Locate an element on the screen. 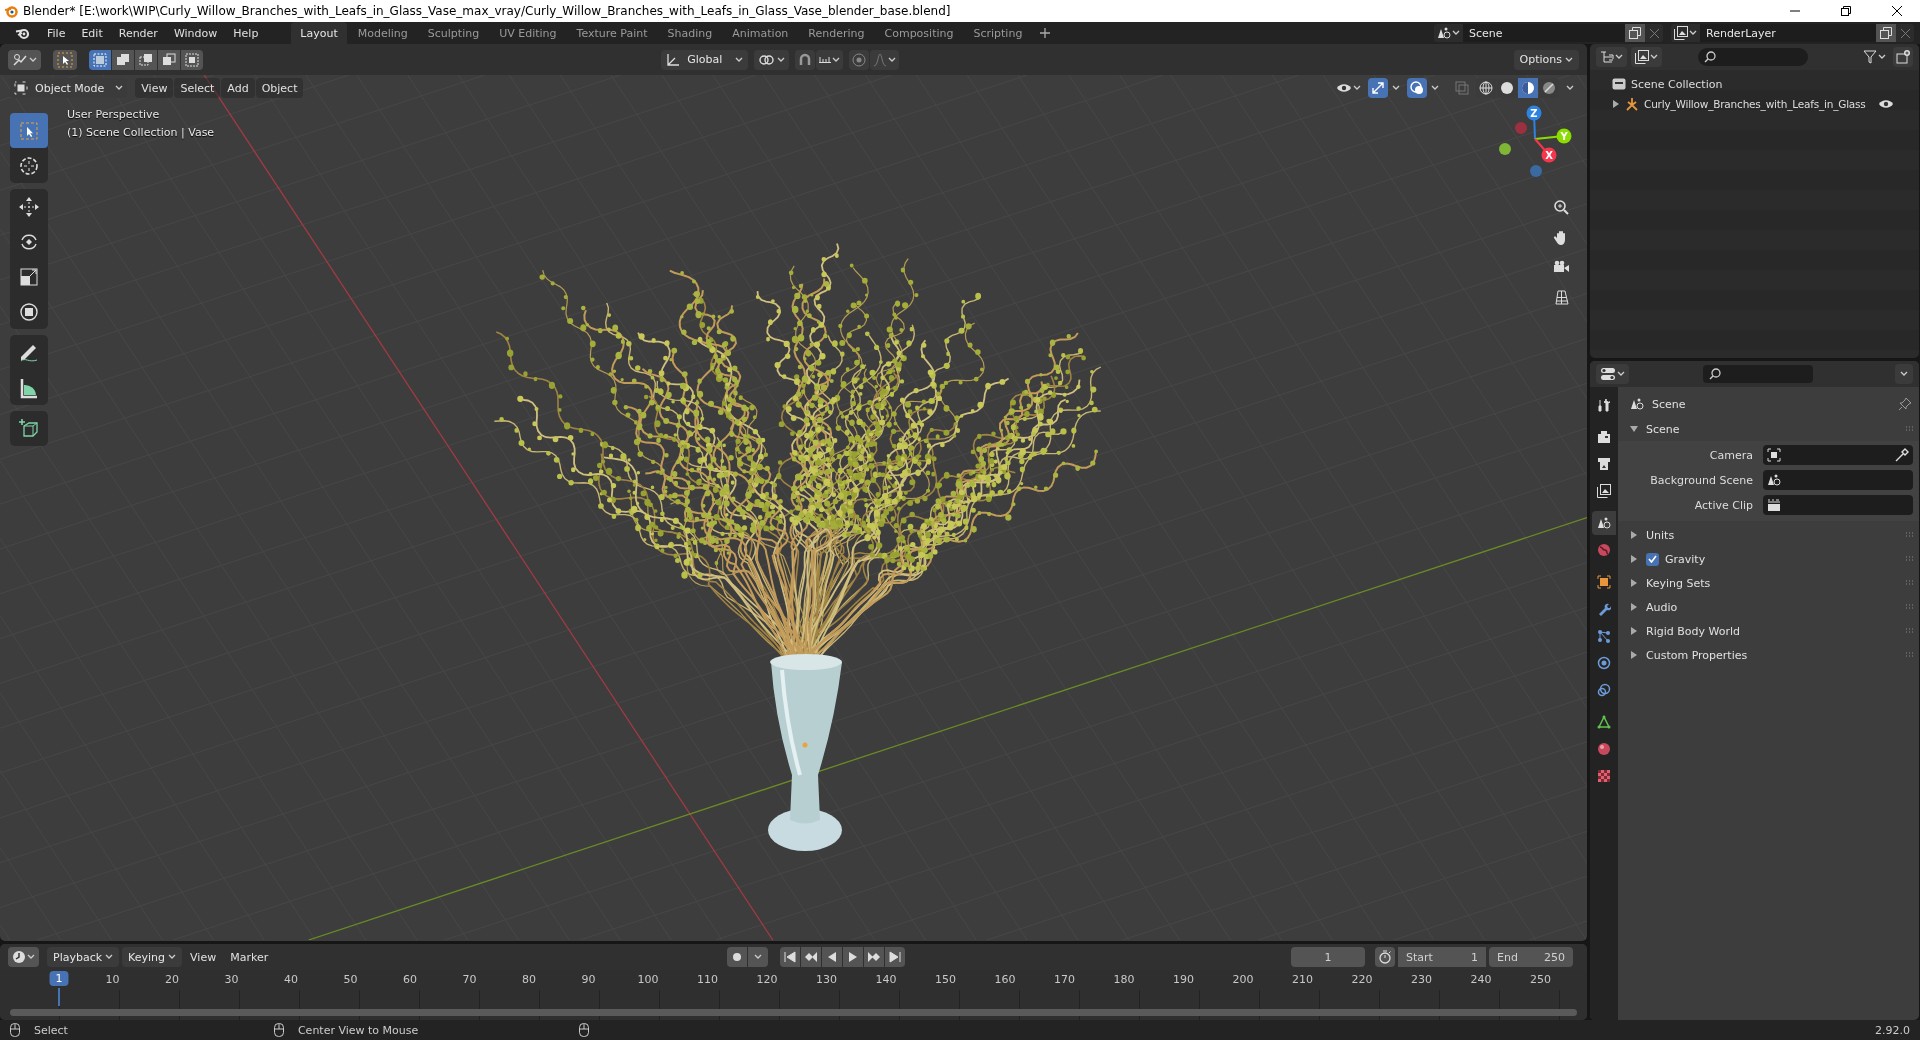 This screenshot has height=1040, width=1920. field-label: Active Clip is located at coordinates (1723, 505).